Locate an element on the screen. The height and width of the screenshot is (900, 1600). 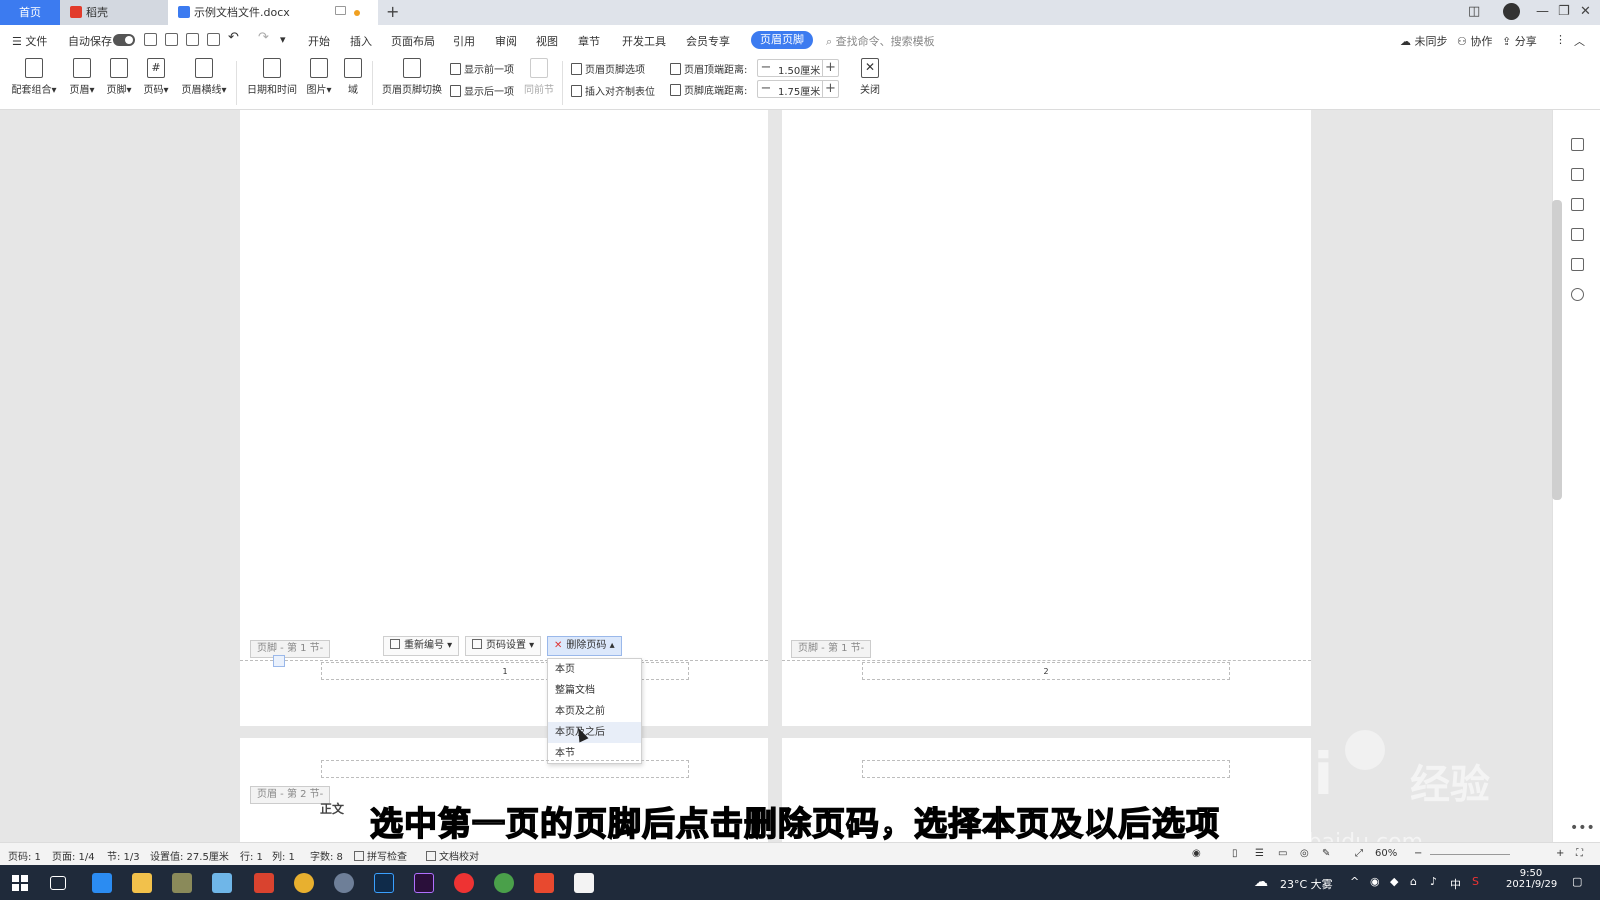
header-top-stepper: −1.50厘米 + is located at coordinates (798, 68).